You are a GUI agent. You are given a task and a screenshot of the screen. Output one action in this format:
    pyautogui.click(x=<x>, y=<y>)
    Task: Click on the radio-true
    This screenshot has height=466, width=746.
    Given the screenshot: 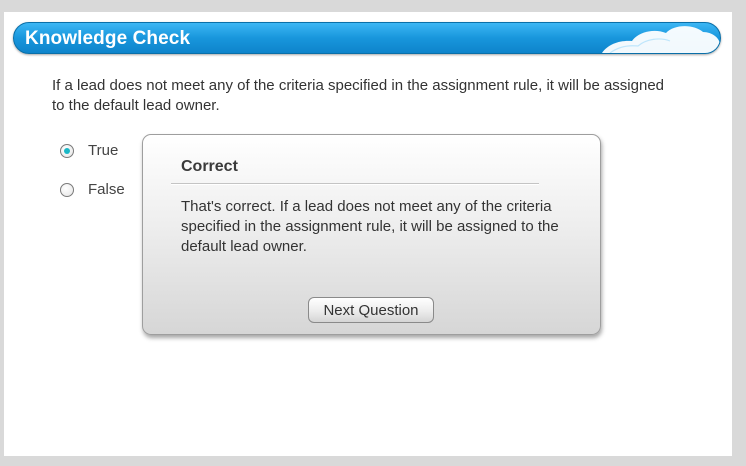 What is the action you would take?
    pyautogui.click(x=67, y=151)
    